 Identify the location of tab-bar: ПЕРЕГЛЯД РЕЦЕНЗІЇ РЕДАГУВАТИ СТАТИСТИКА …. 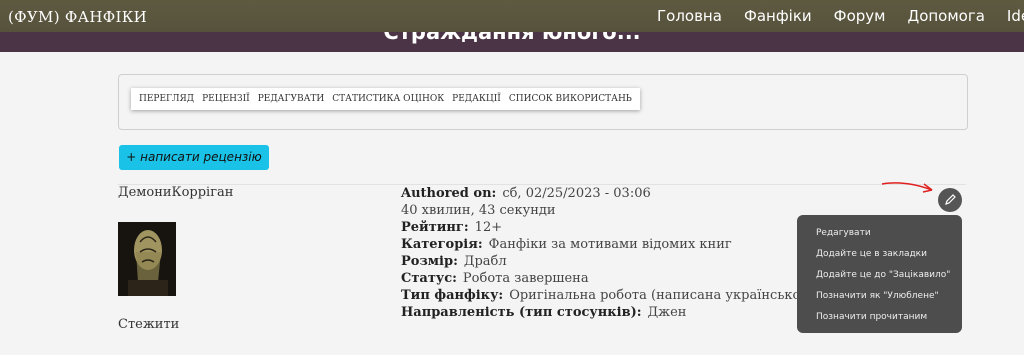
(385, 99).